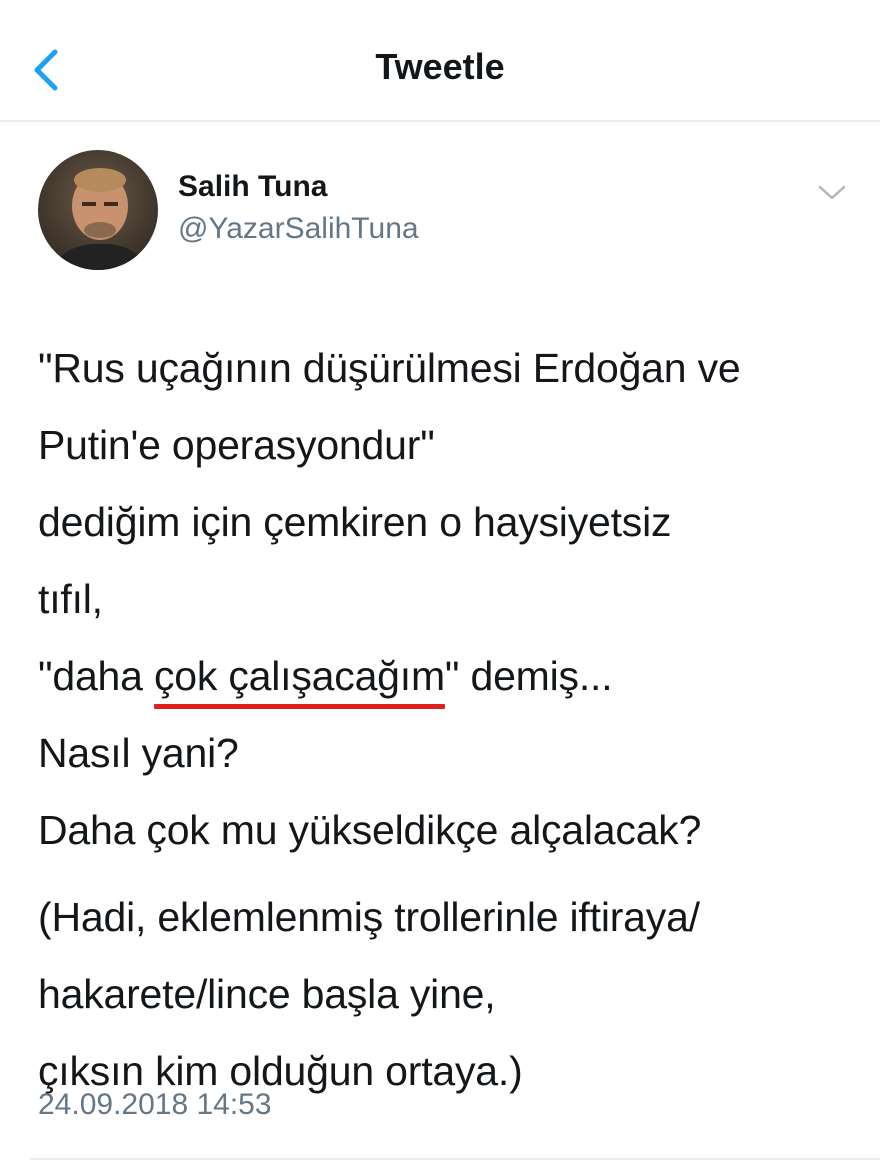 The width and height of the screenshot is (880, 1174). I want to click on avatar, so click(98, 210).